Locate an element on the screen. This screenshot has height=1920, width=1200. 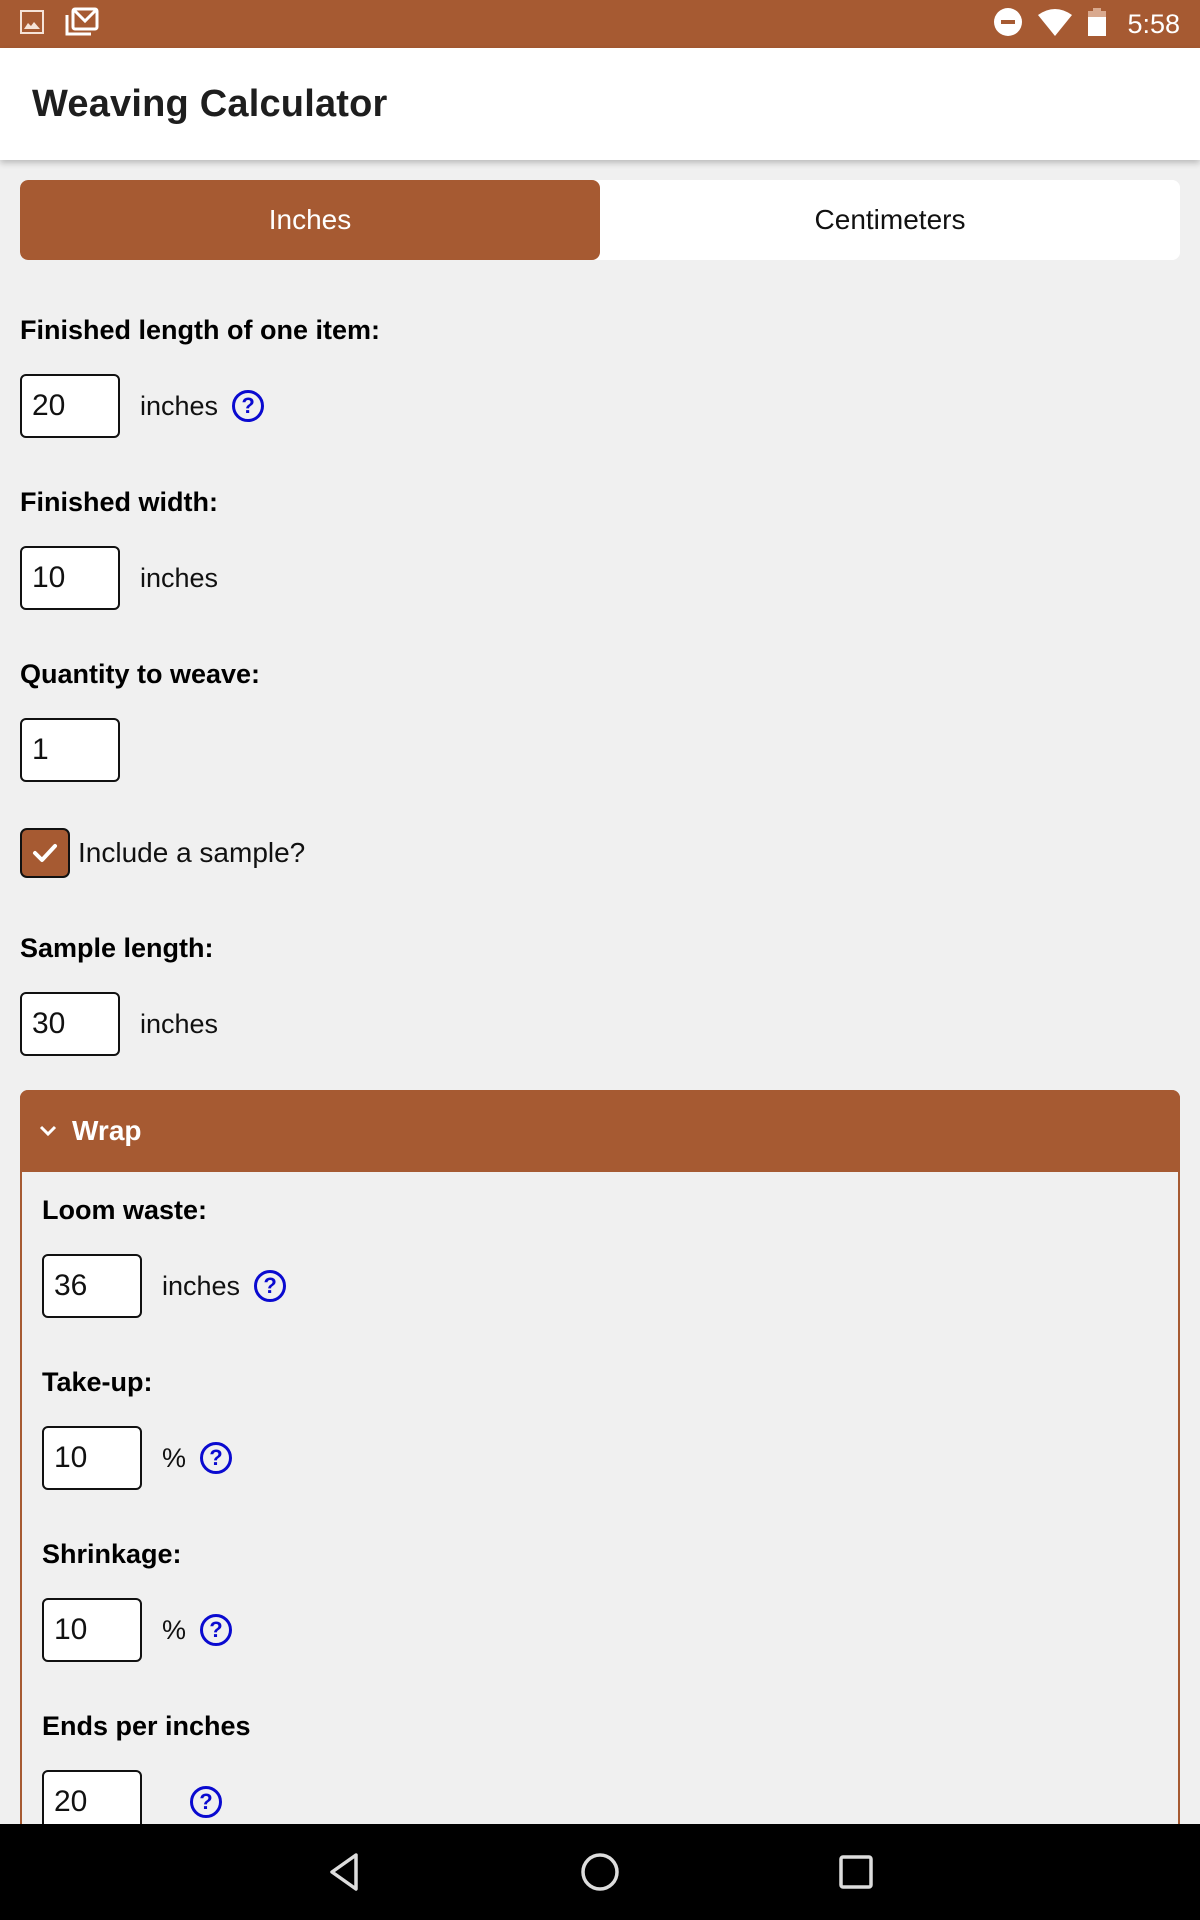
shrinkage-unit: % is located at coordinates (174, 1629).